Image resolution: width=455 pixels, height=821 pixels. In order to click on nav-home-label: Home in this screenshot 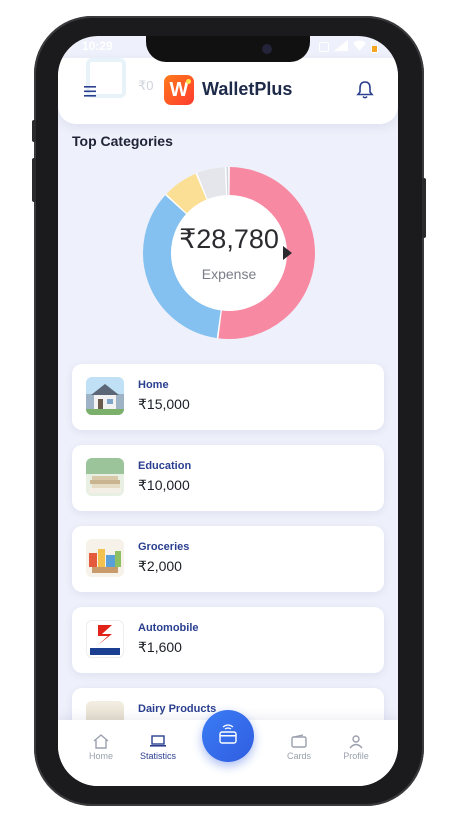, I will do `click(100, 756)`.